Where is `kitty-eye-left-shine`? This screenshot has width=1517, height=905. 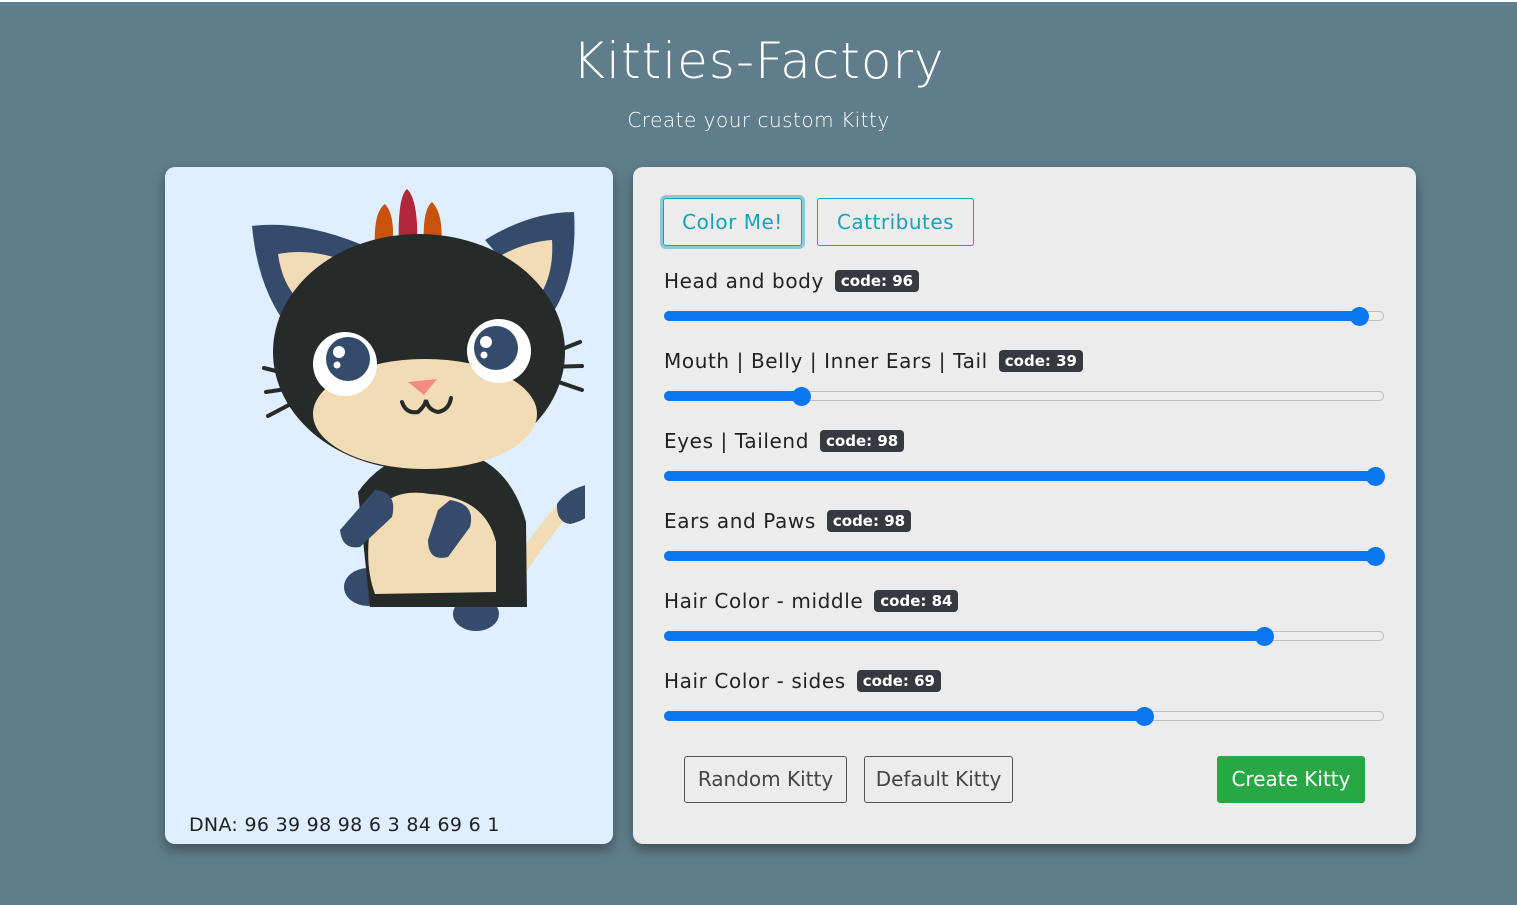
kitty-eye-left-shine is located at coordinates (339, 352).